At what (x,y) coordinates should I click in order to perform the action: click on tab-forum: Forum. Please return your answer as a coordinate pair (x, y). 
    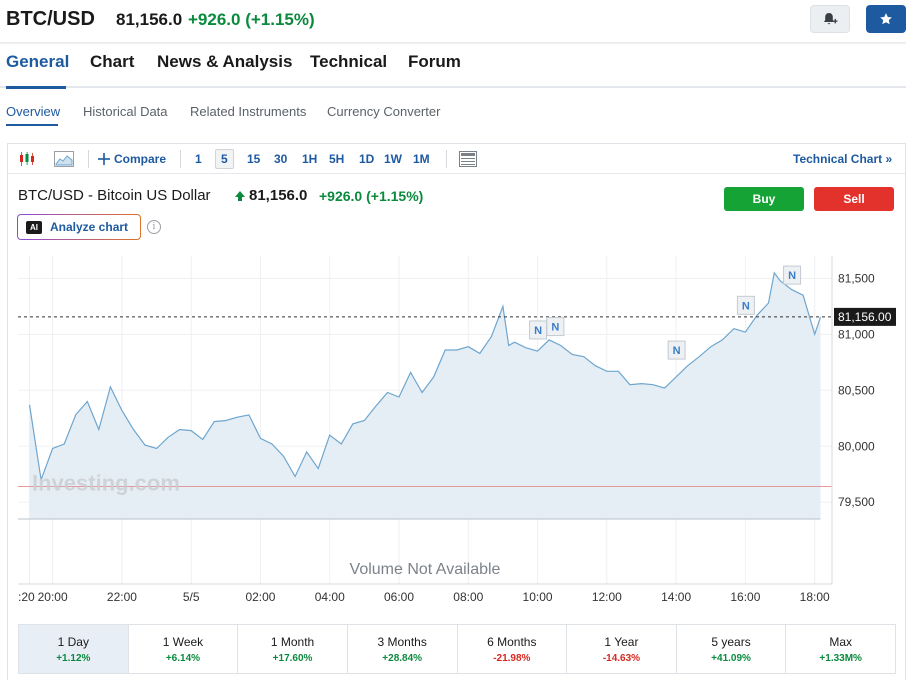
    Looking at the image, I should click on (434, 62).